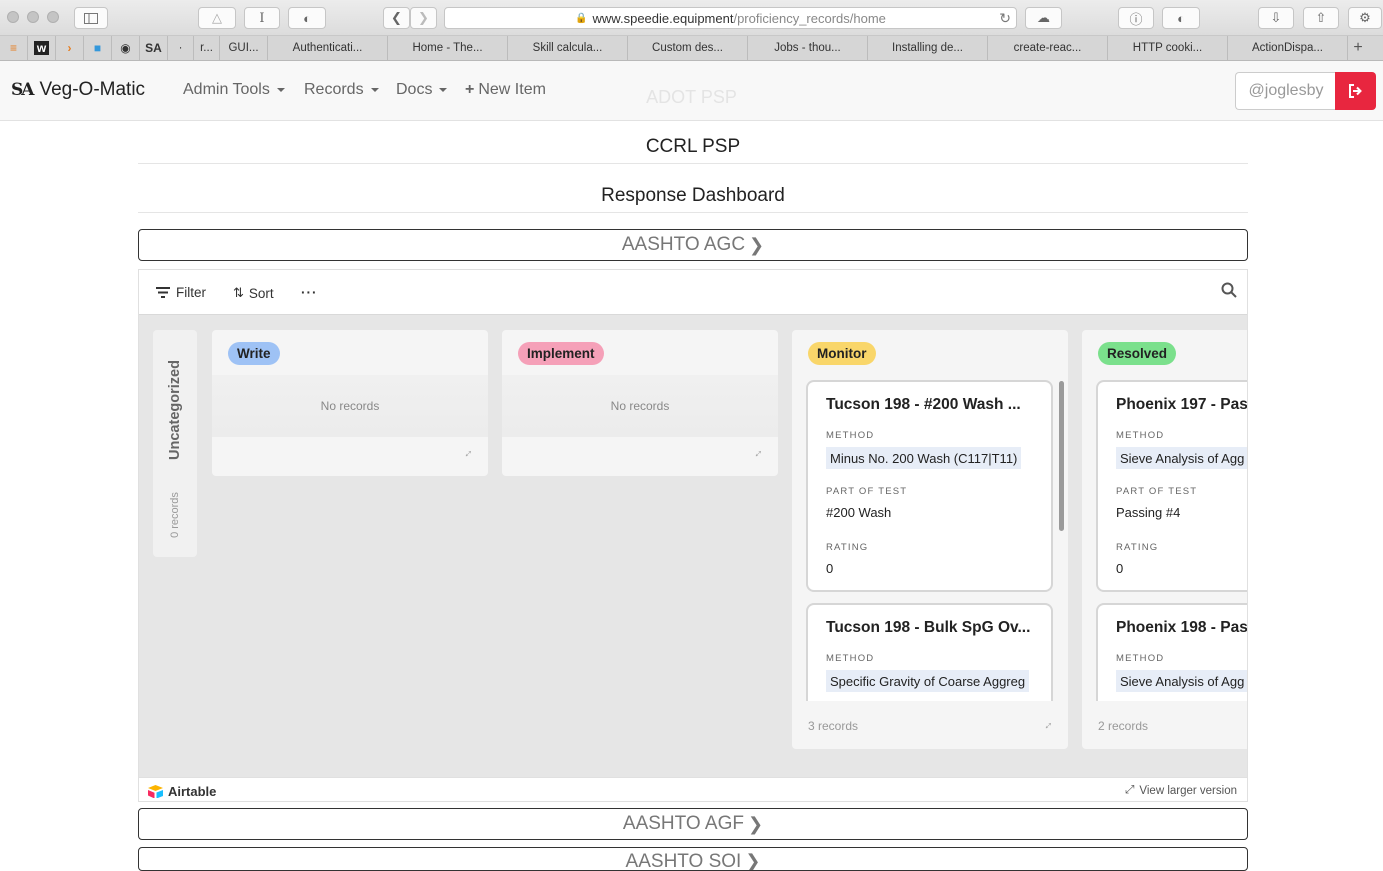 This screenshot has height=871, width=1383. I want to click on toggle-extension-button: ◐, so click(1181, 18).